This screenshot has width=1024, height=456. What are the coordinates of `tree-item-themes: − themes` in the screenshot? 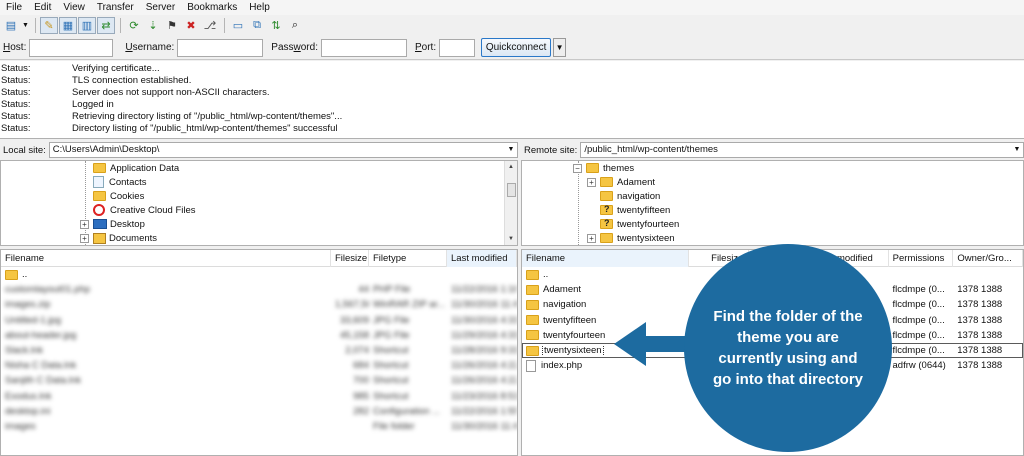 It's located at (603, 168).